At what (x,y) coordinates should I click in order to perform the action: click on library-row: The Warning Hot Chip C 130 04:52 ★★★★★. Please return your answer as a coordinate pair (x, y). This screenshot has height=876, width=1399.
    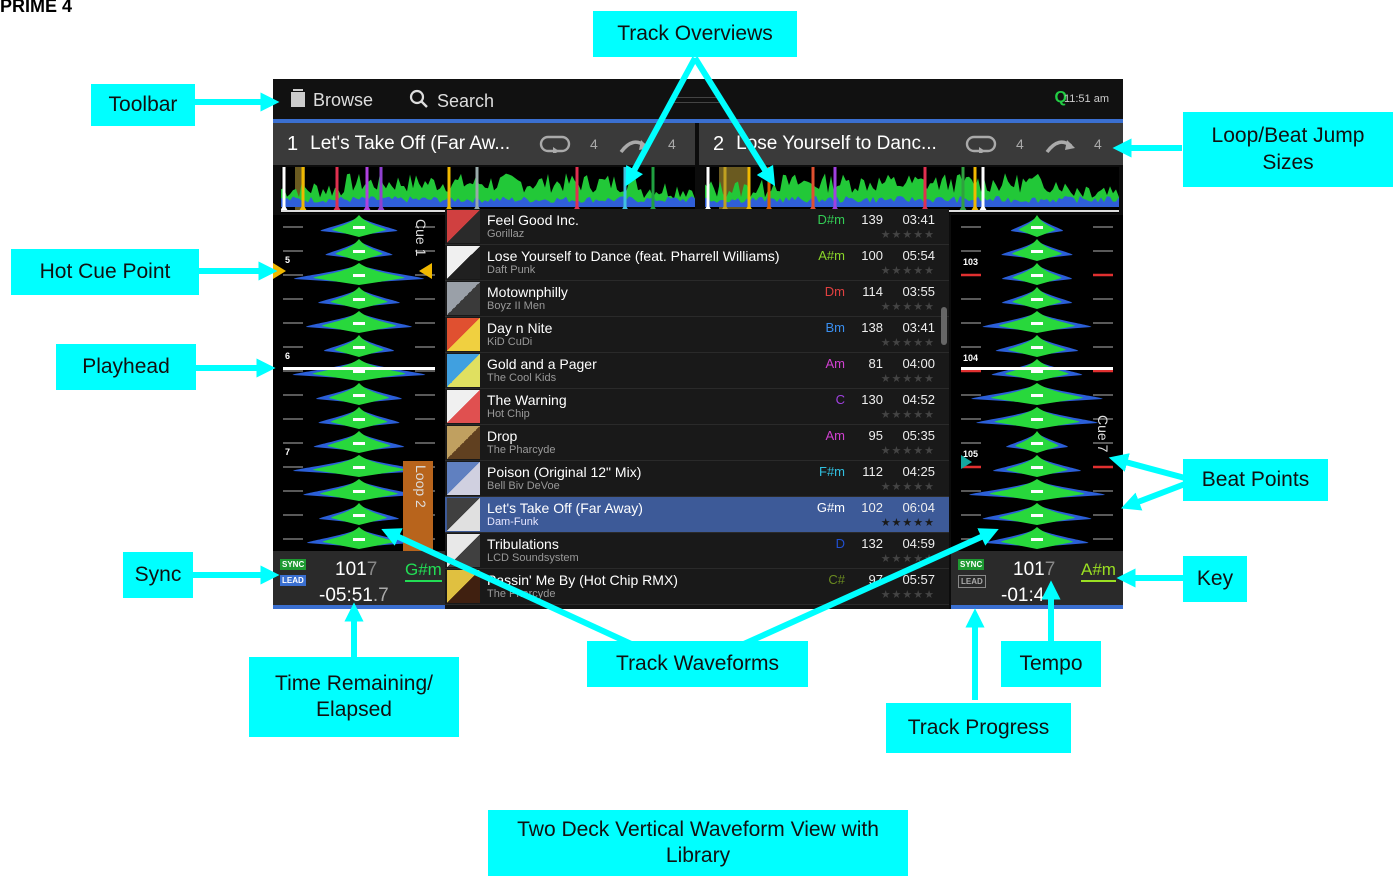
    Looking at the image, I should click on (697, 407).